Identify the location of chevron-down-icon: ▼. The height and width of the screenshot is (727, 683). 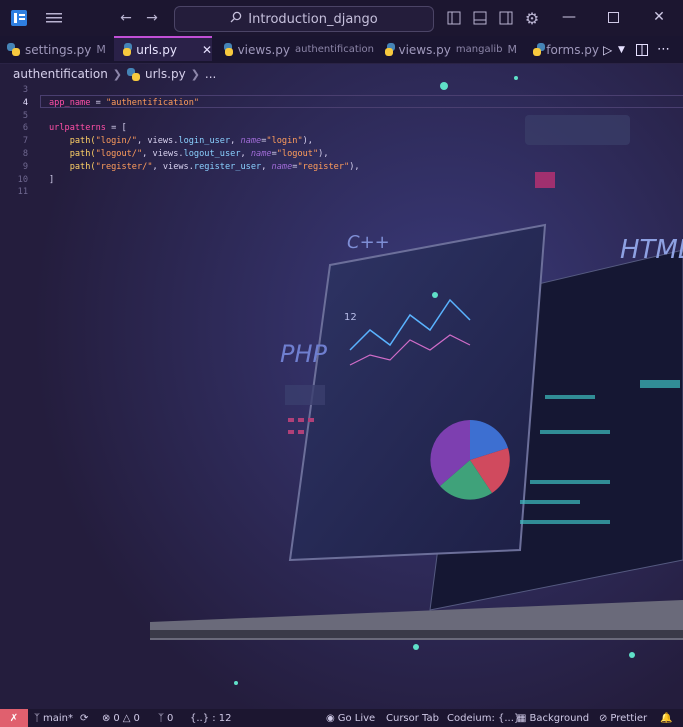
(621, 49).